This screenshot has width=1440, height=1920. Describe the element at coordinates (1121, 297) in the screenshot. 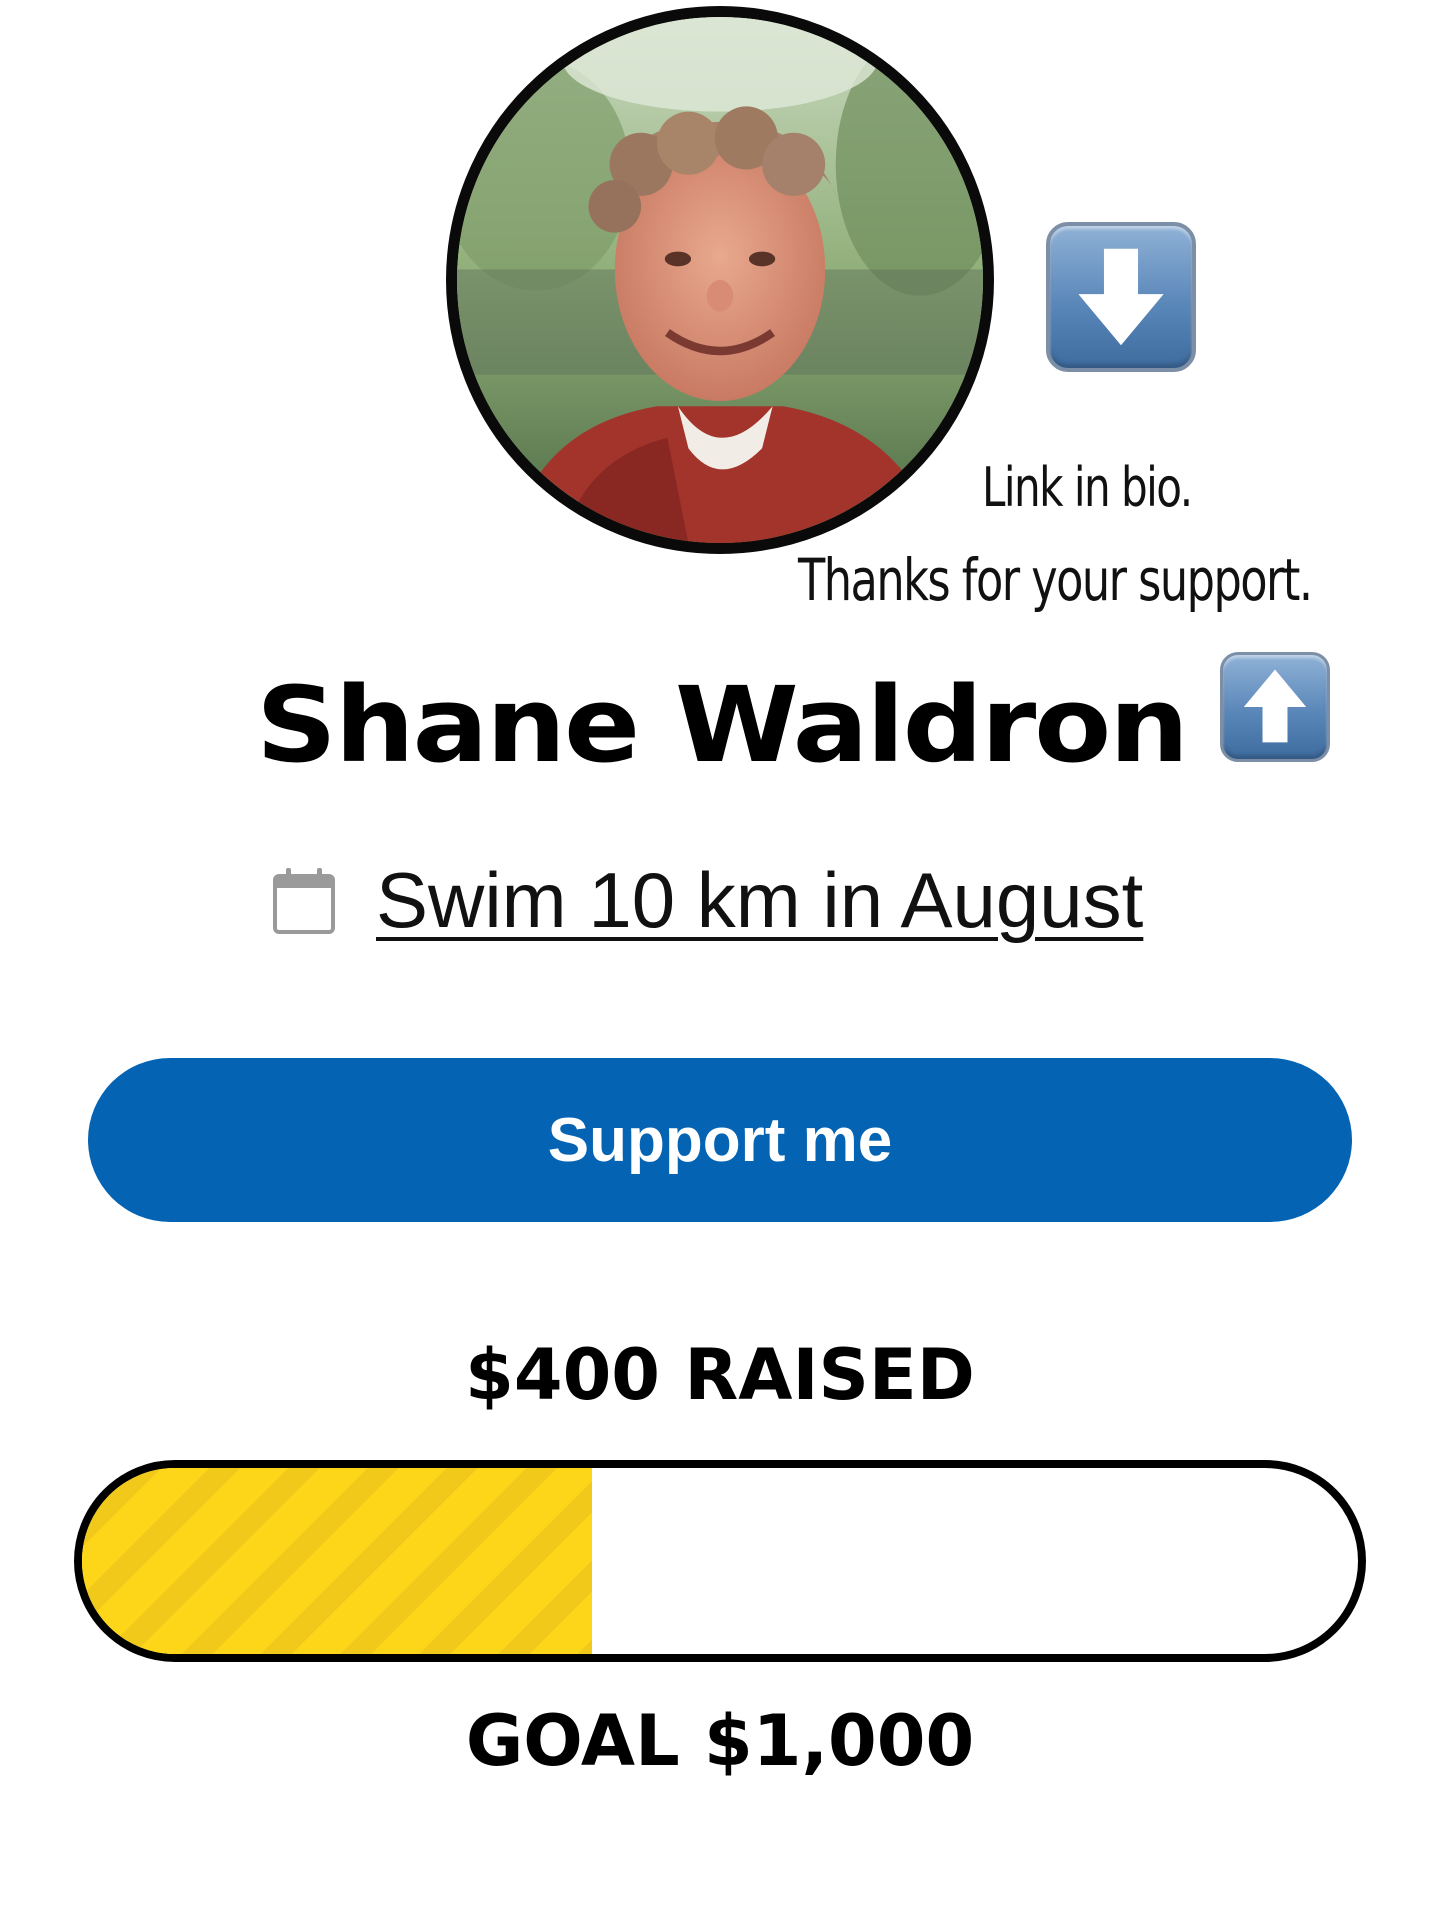

I see `arrow-down-icon` at that location.